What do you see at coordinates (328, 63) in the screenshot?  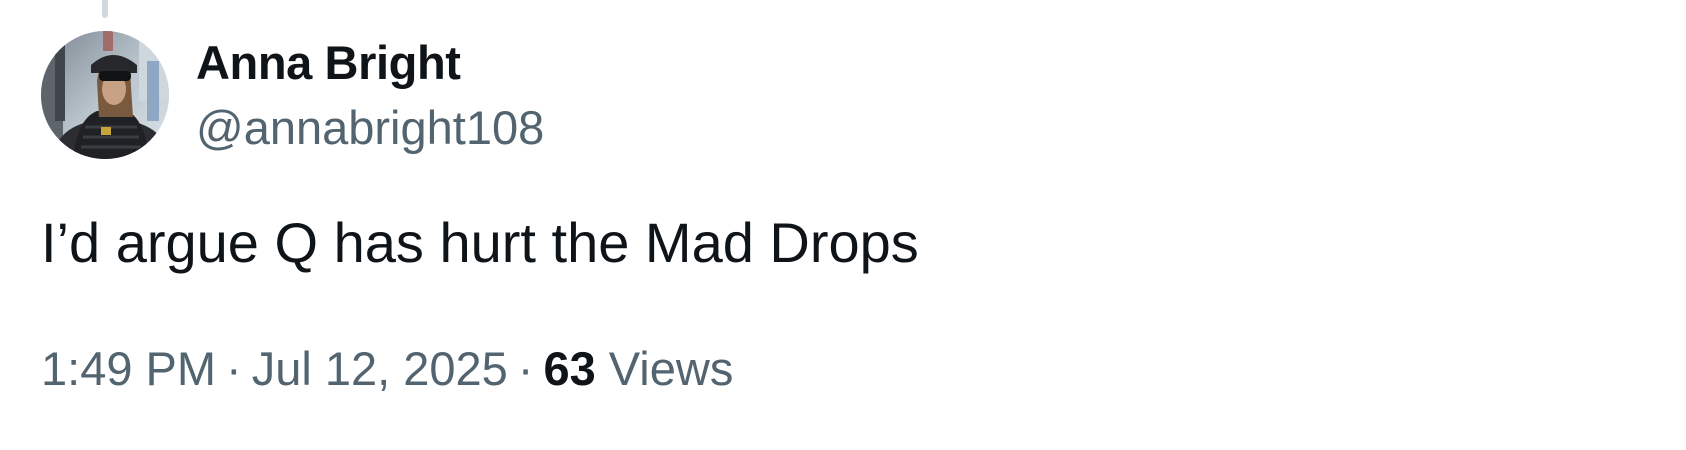 I see `author-display-name: Anna Bright` at bounding box center [328, 63].